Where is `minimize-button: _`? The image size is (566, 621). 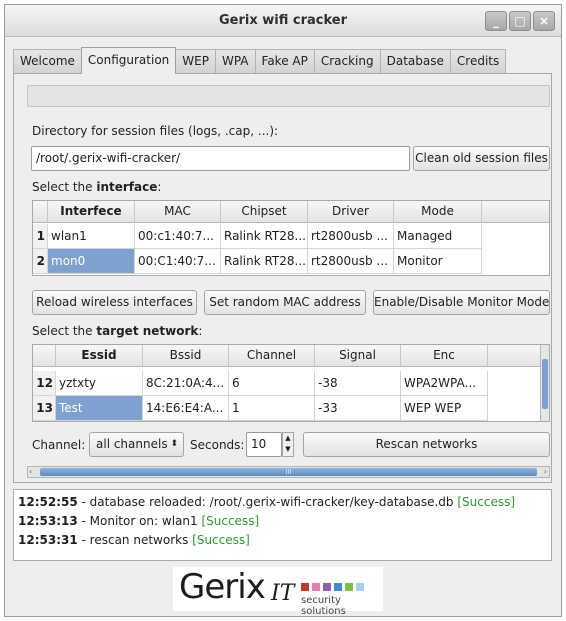
minimize-button: _ is located at coordinates (496, 21).